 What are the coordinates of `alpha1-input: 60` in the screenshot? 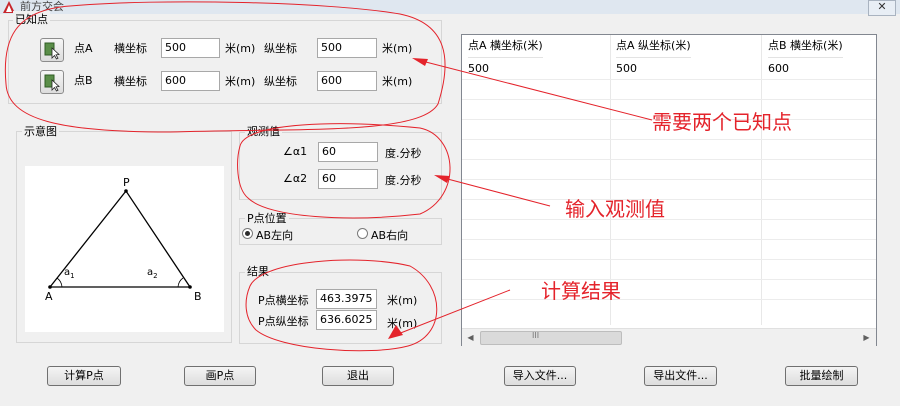 It's located at (348, 152).